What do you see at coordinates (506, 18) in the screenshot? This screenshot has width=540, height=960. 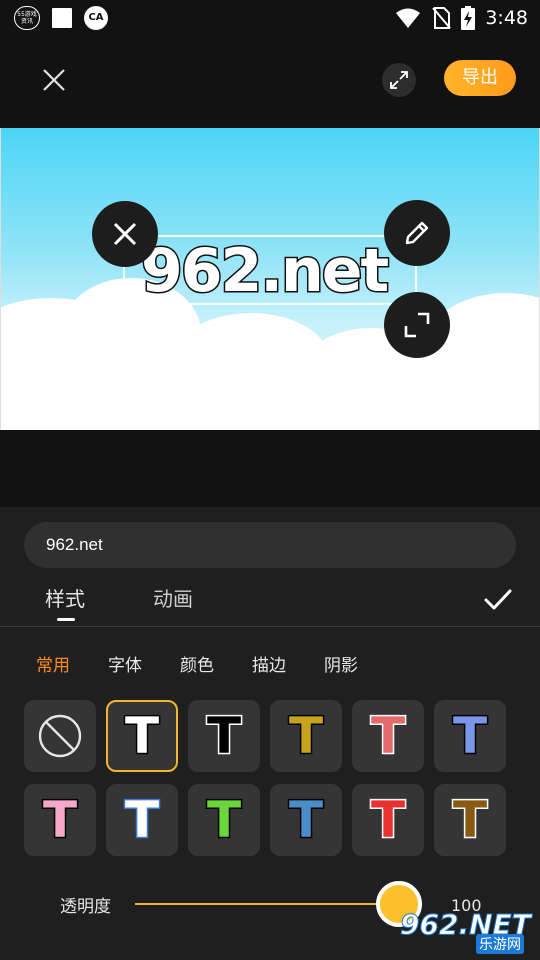 I see `clock-time: 3:48` at bounding box center [506, 18].